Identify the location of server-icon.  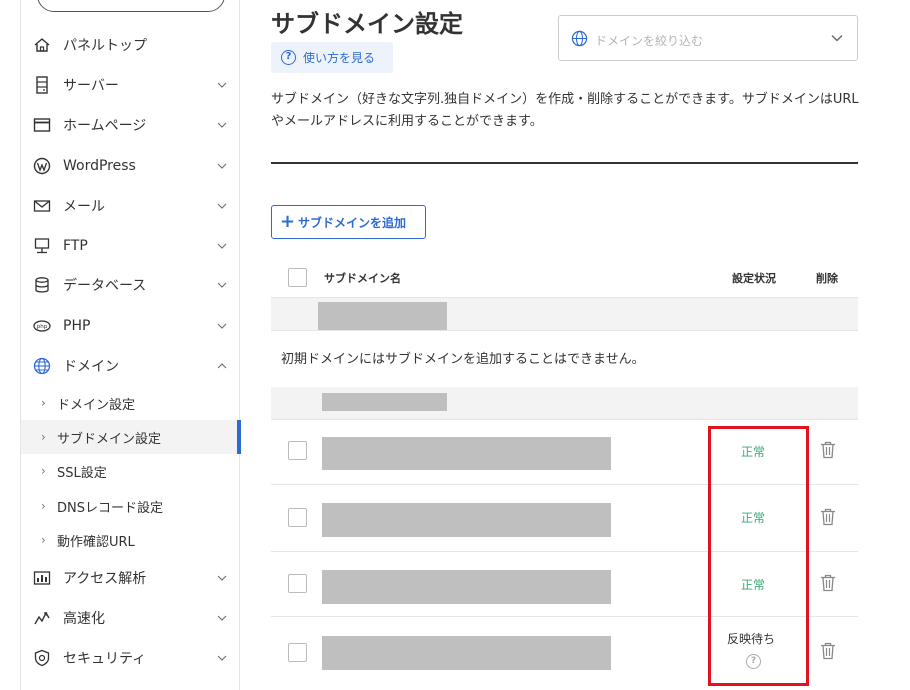
(42, 85).